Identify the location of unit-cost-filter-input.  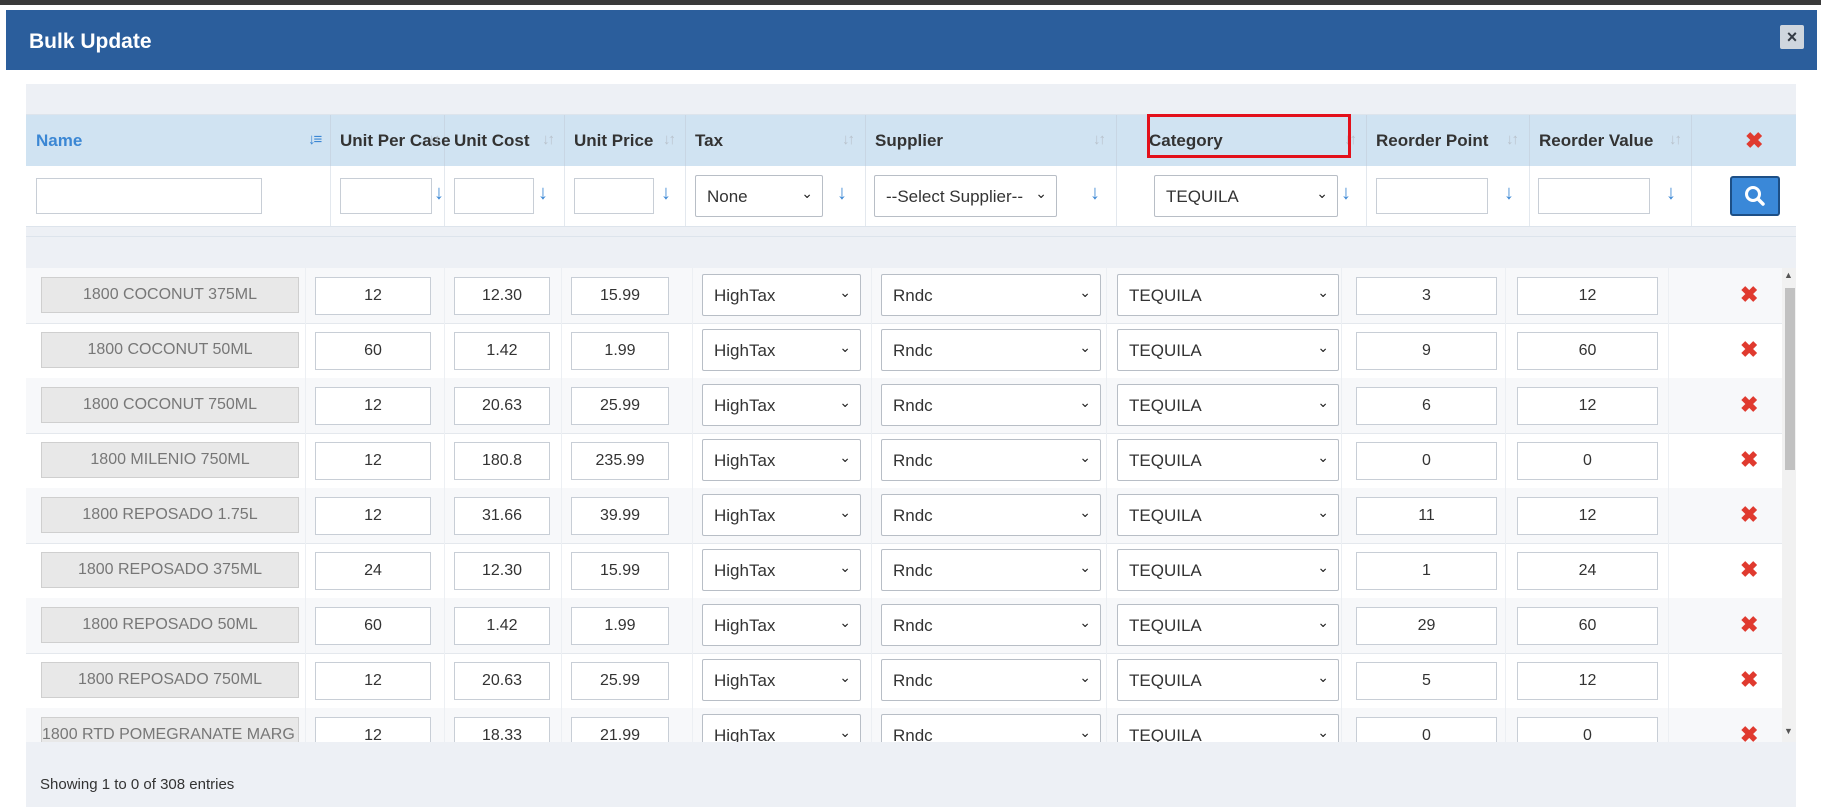
(494, 196).